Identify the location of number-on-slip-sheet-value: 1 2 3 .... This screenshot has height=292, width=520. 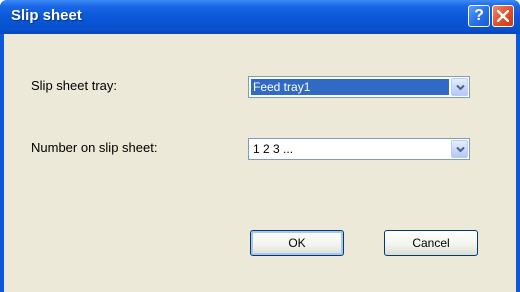
(273, 149).